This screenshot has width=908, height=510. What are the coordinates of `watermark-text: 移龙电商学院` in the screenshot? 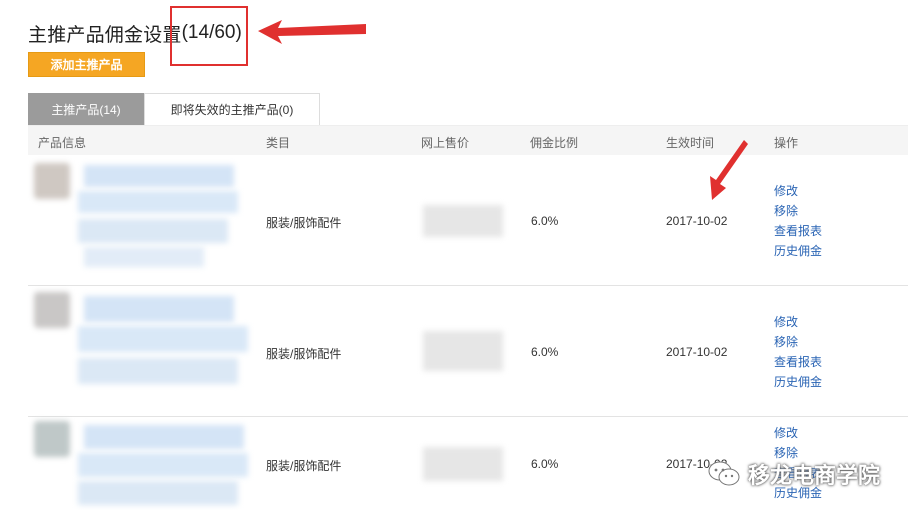 It's located at (813, 475).